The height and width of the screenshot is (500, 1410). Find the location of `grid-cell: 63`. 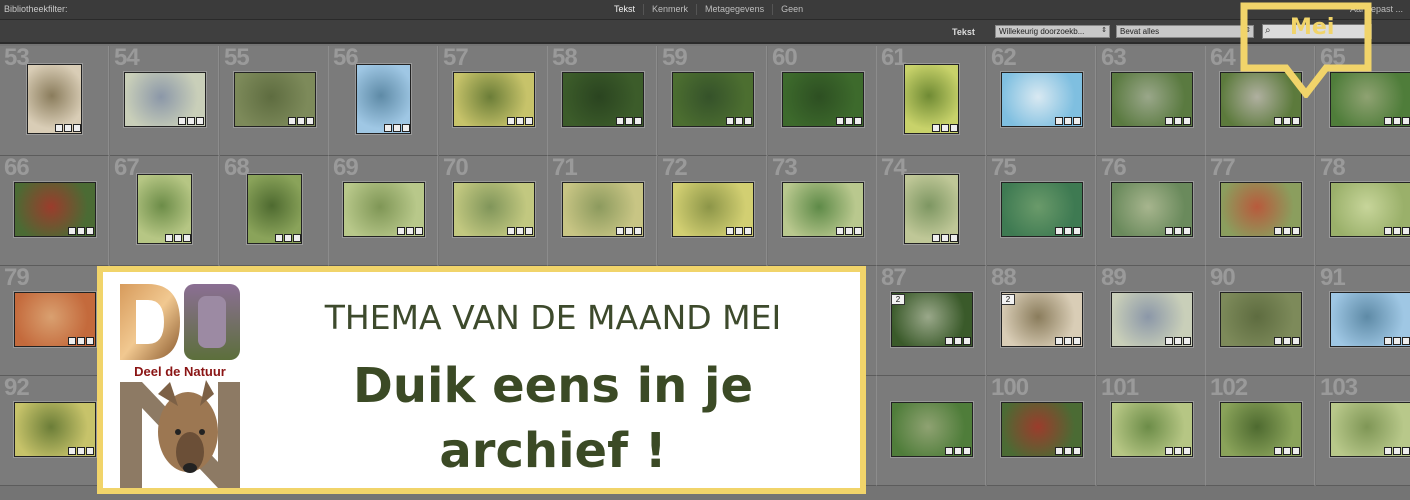

grid-cell: 63 is located at coordinates (1151, 101).